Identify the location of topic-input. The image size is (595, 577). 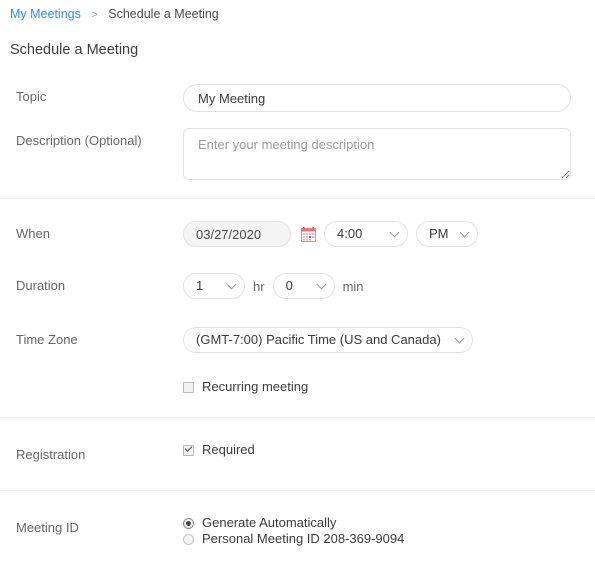
(377, 98).